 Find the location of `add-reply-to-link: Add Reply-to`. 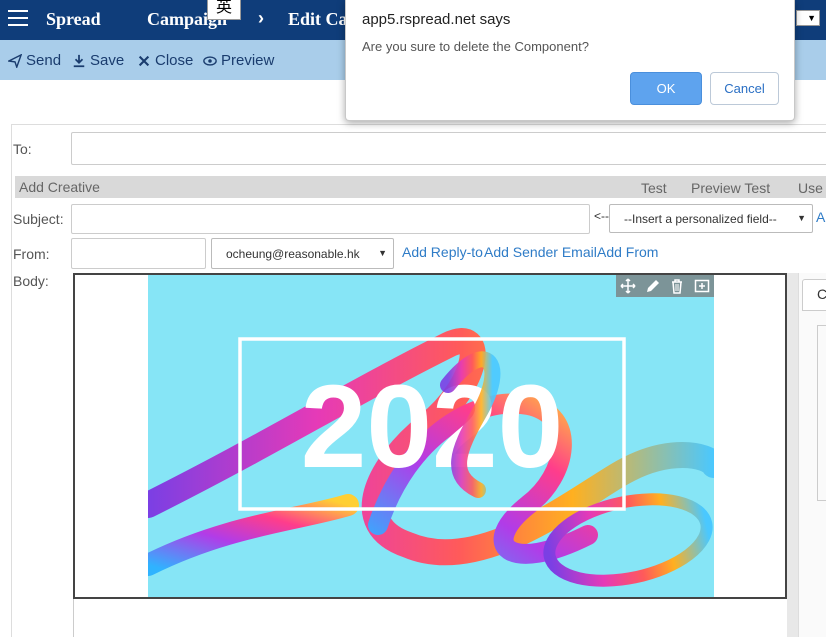

add-reply-to-link: Add Reply-to is located at coordinates (442, 252).